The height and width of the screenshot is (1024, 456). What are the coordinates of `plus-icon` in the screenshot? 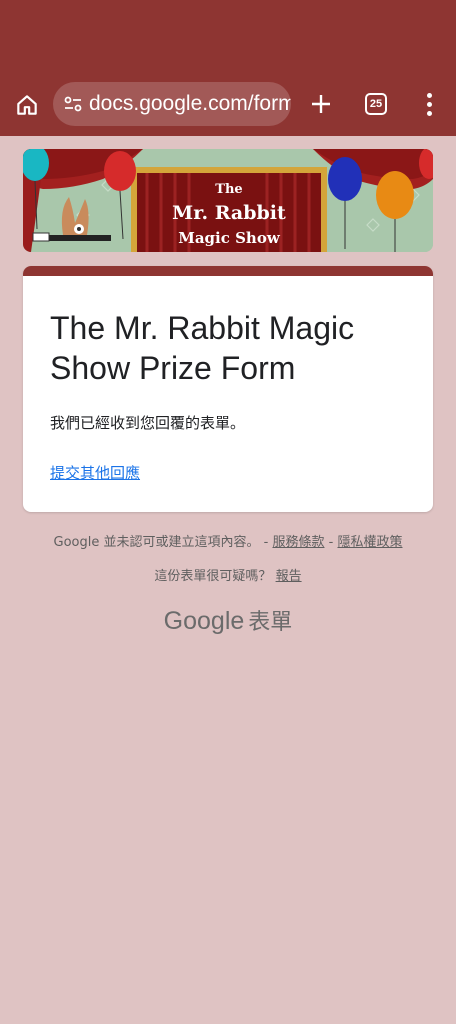 It's located at (321, 104).